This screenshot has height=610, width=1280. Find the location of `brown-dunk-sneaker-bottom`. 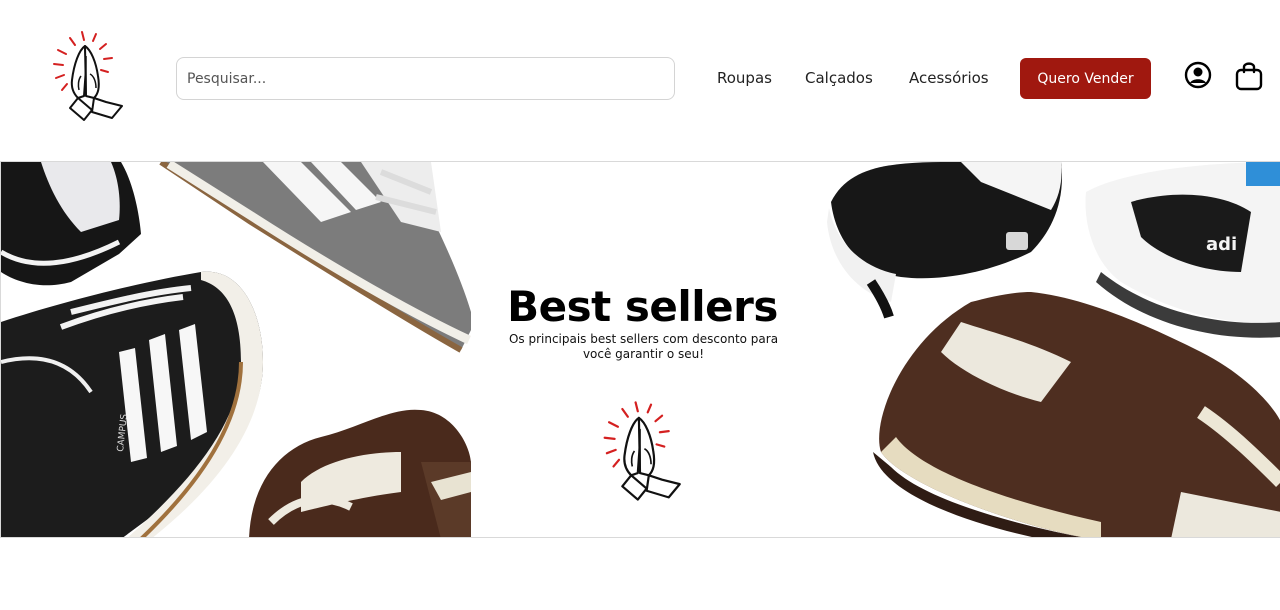

brown-dunk-sneaker-bottom is located at coordinates (360, 473).